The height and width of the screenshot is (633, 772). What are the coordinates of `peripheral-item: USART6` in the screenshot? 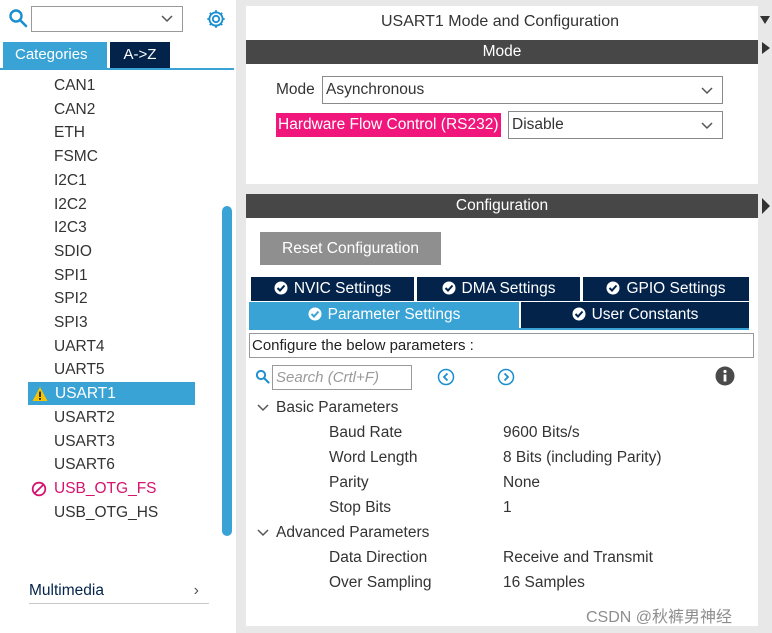 It's located at (105, 464).